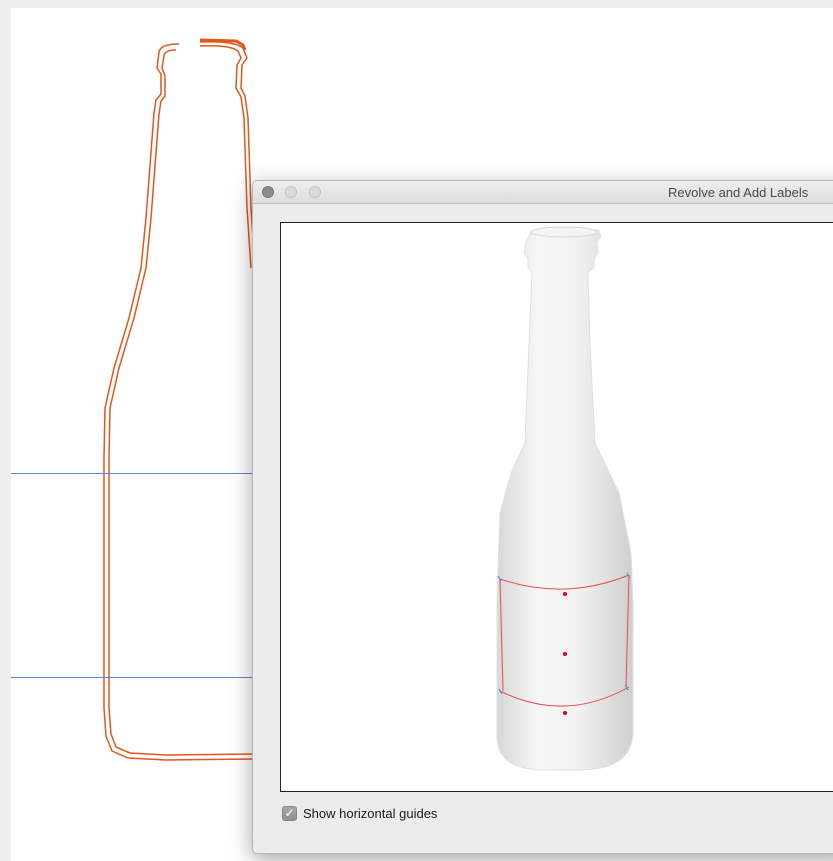 The height and width of the screenshot is (861, 833). I want to click on horizontal-guide-upper, so click(141, 473).